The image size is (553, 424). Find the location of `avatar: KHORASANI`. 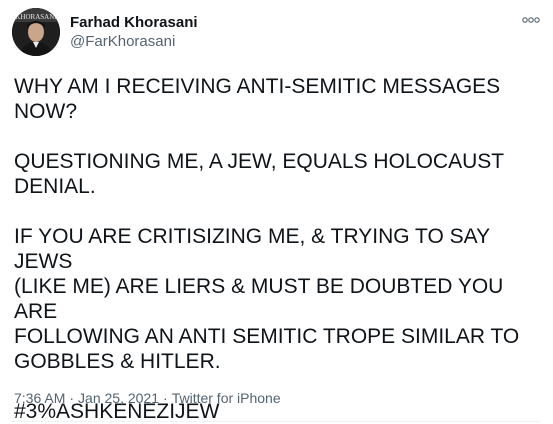

avatar: KHORASANI is located at coordinates (36, 32).